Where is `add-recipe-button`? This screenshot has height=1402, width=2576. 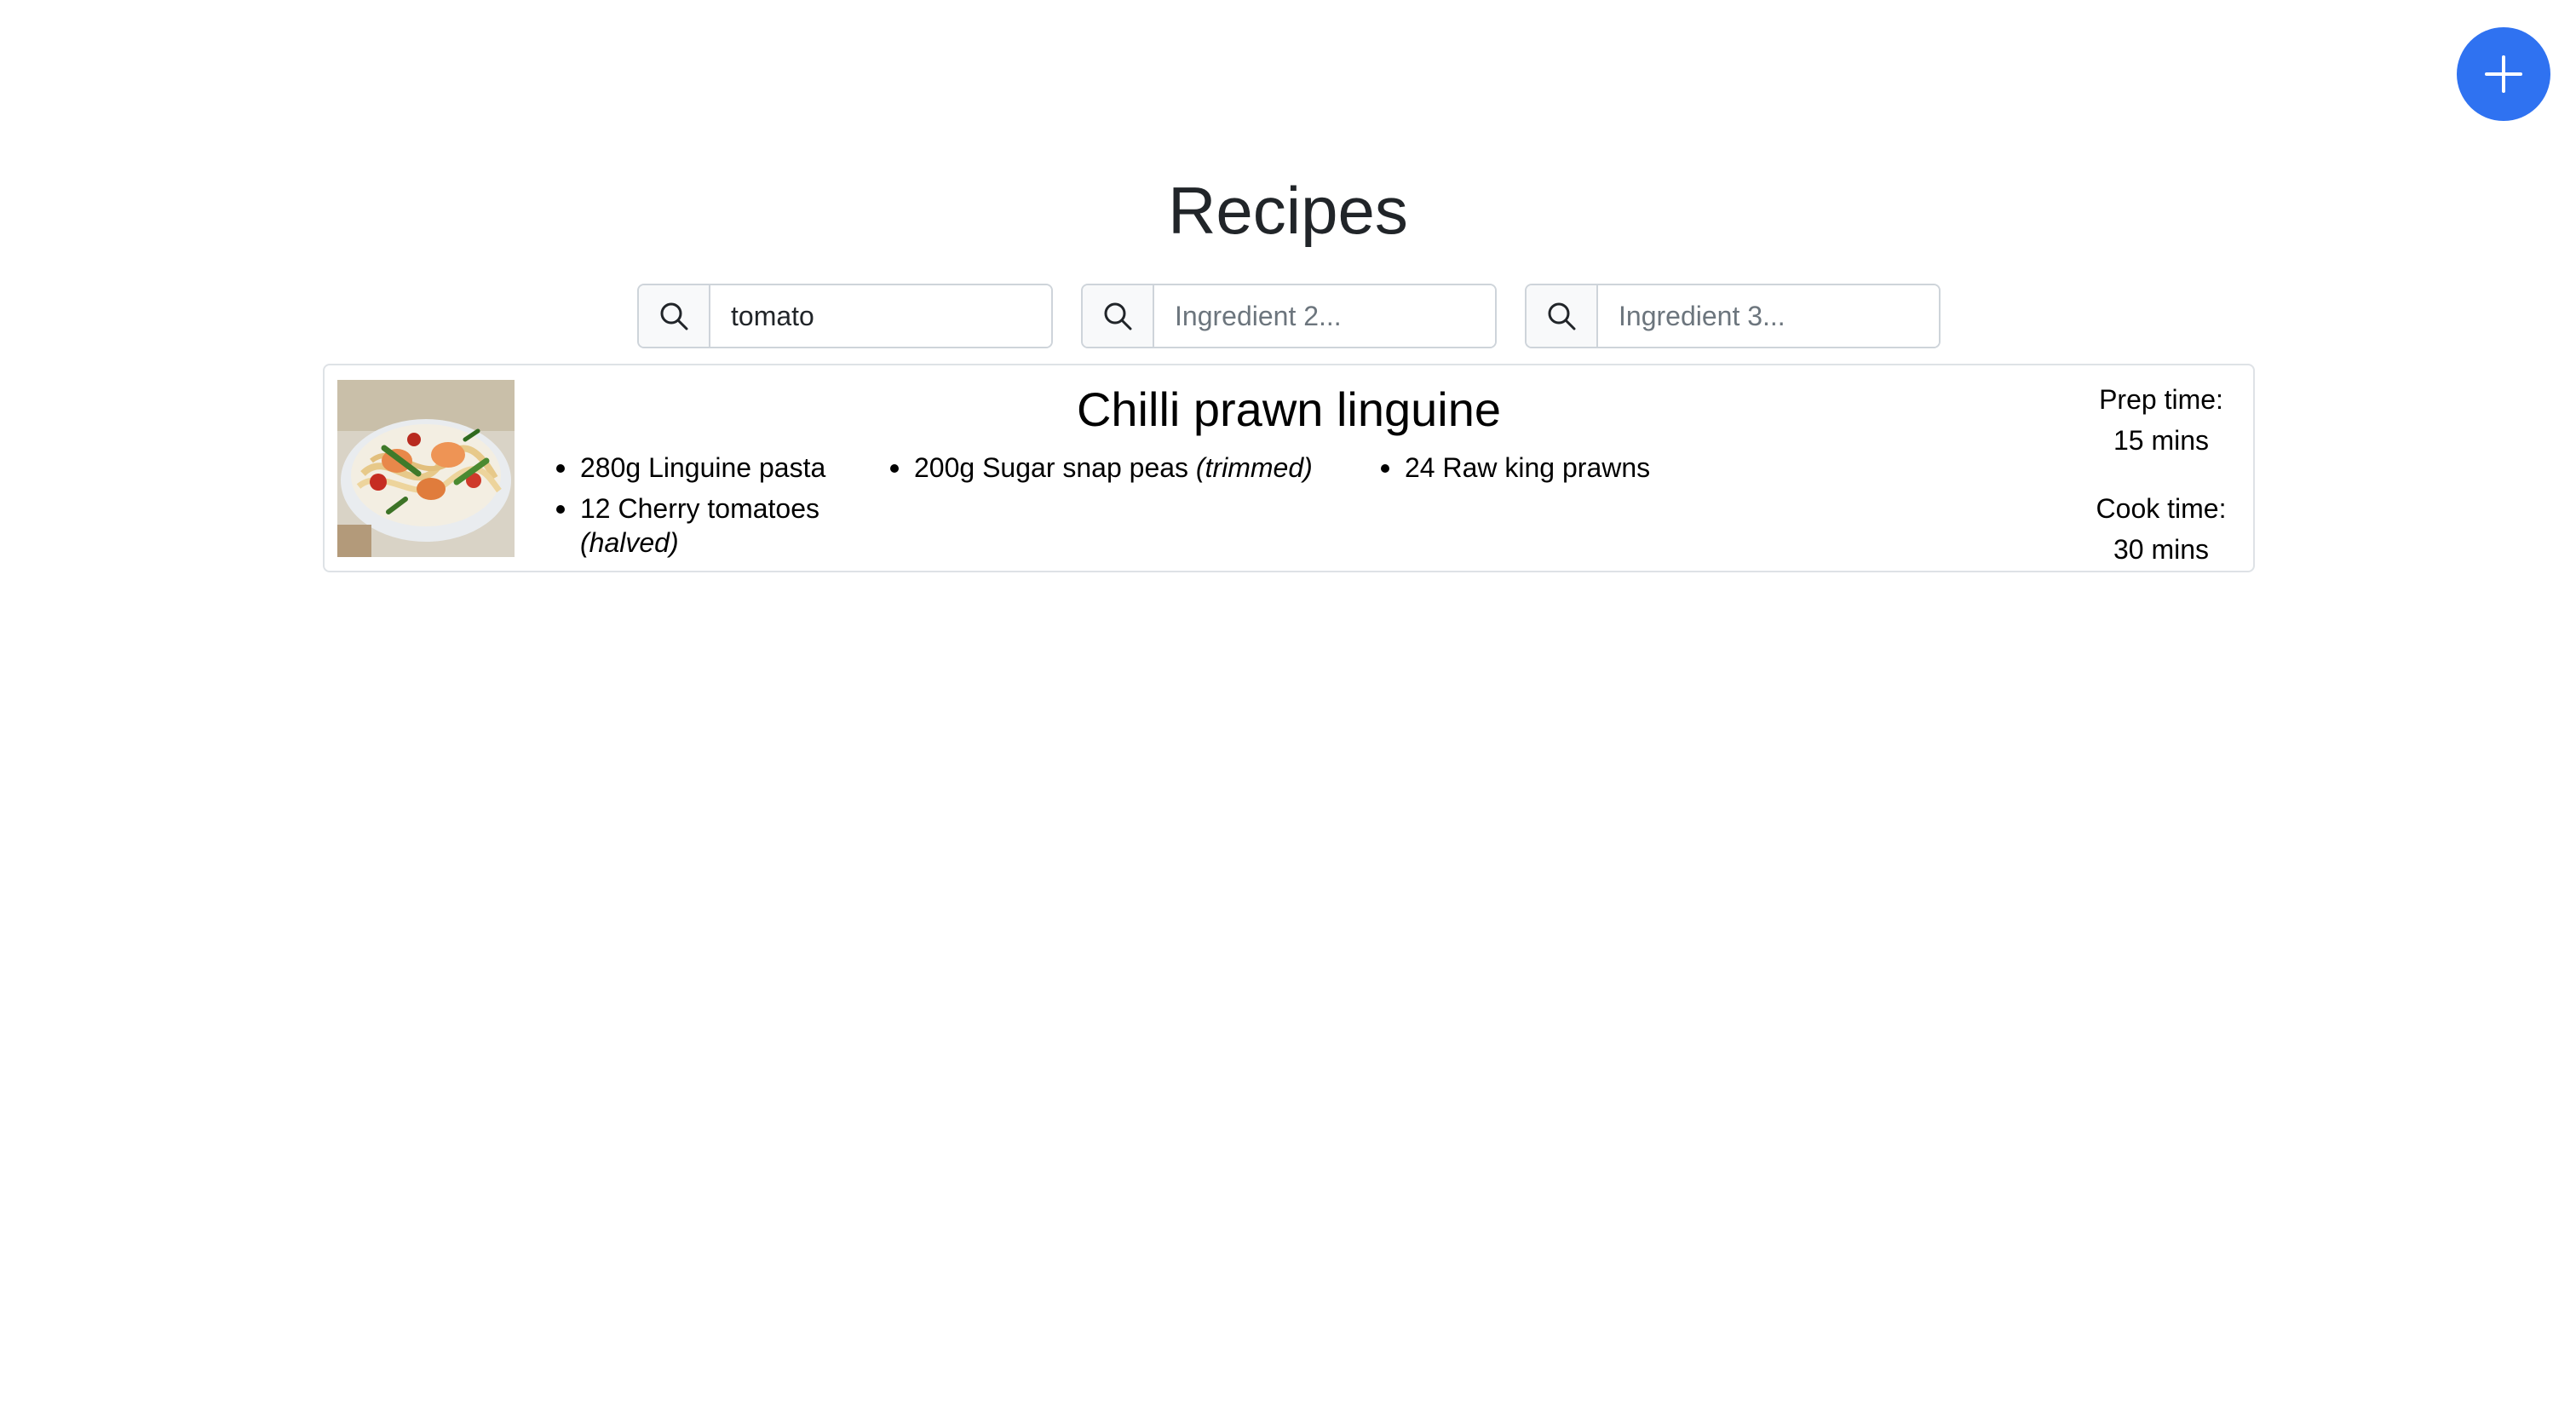 add-recipe-button is located at coordinates (2504, 74).